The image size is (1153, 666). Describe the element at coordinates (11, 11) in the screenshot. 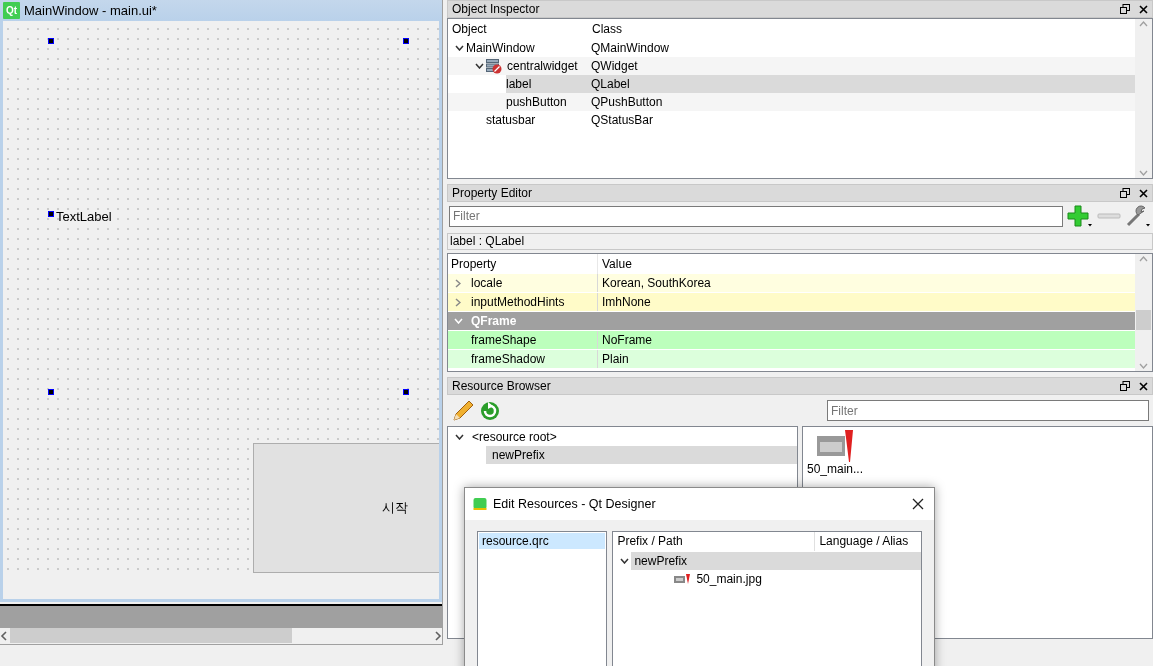

I see `qt-logo: Qt` at that location.